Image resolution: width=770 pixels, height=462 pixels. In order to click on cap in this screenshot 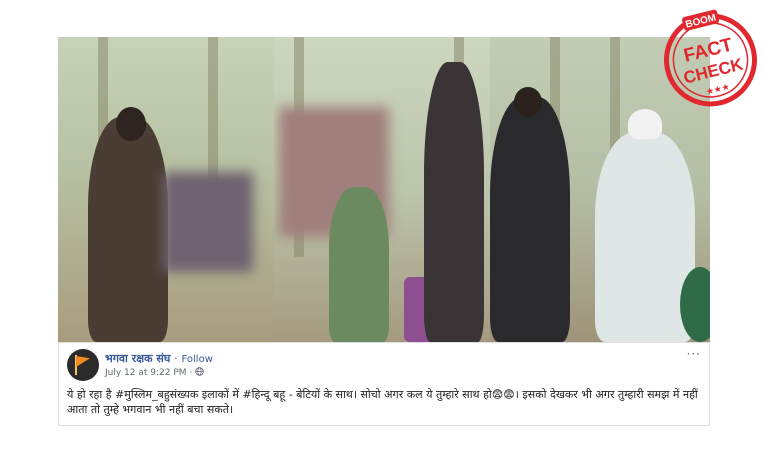, I will do `click(645, 124)`.